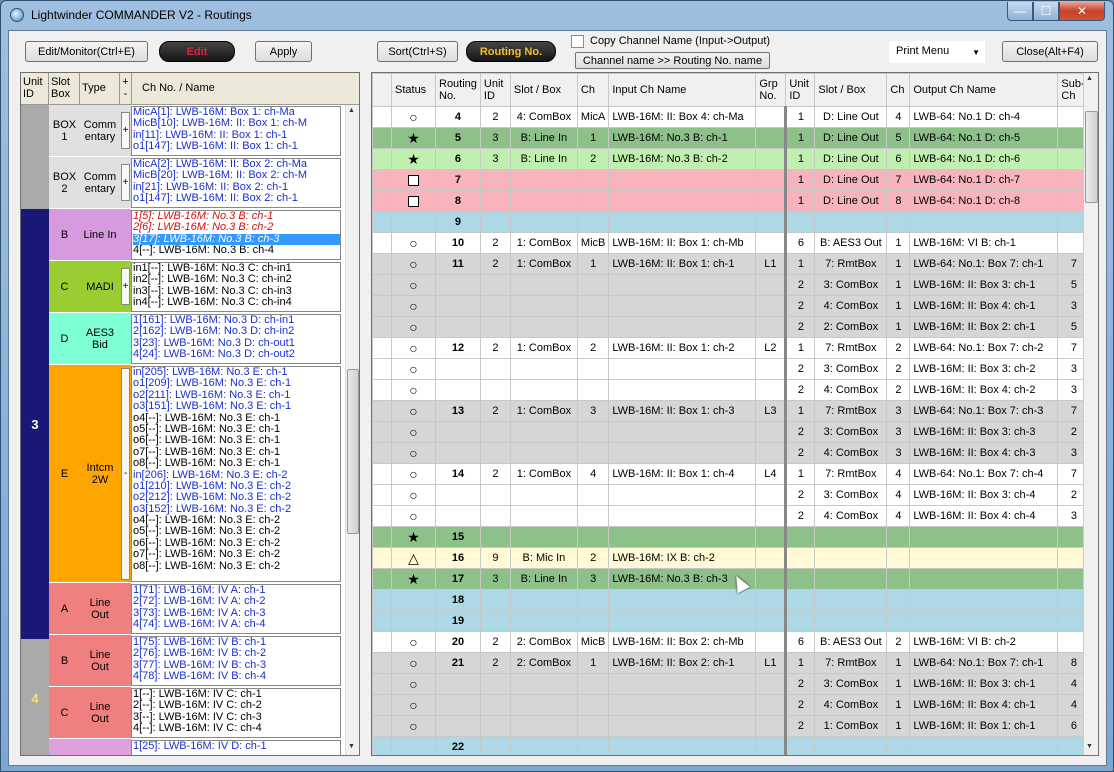 The height and width of the screenshot is (772, 1114). I want to click on cell-no: 9, so click(458, 222).